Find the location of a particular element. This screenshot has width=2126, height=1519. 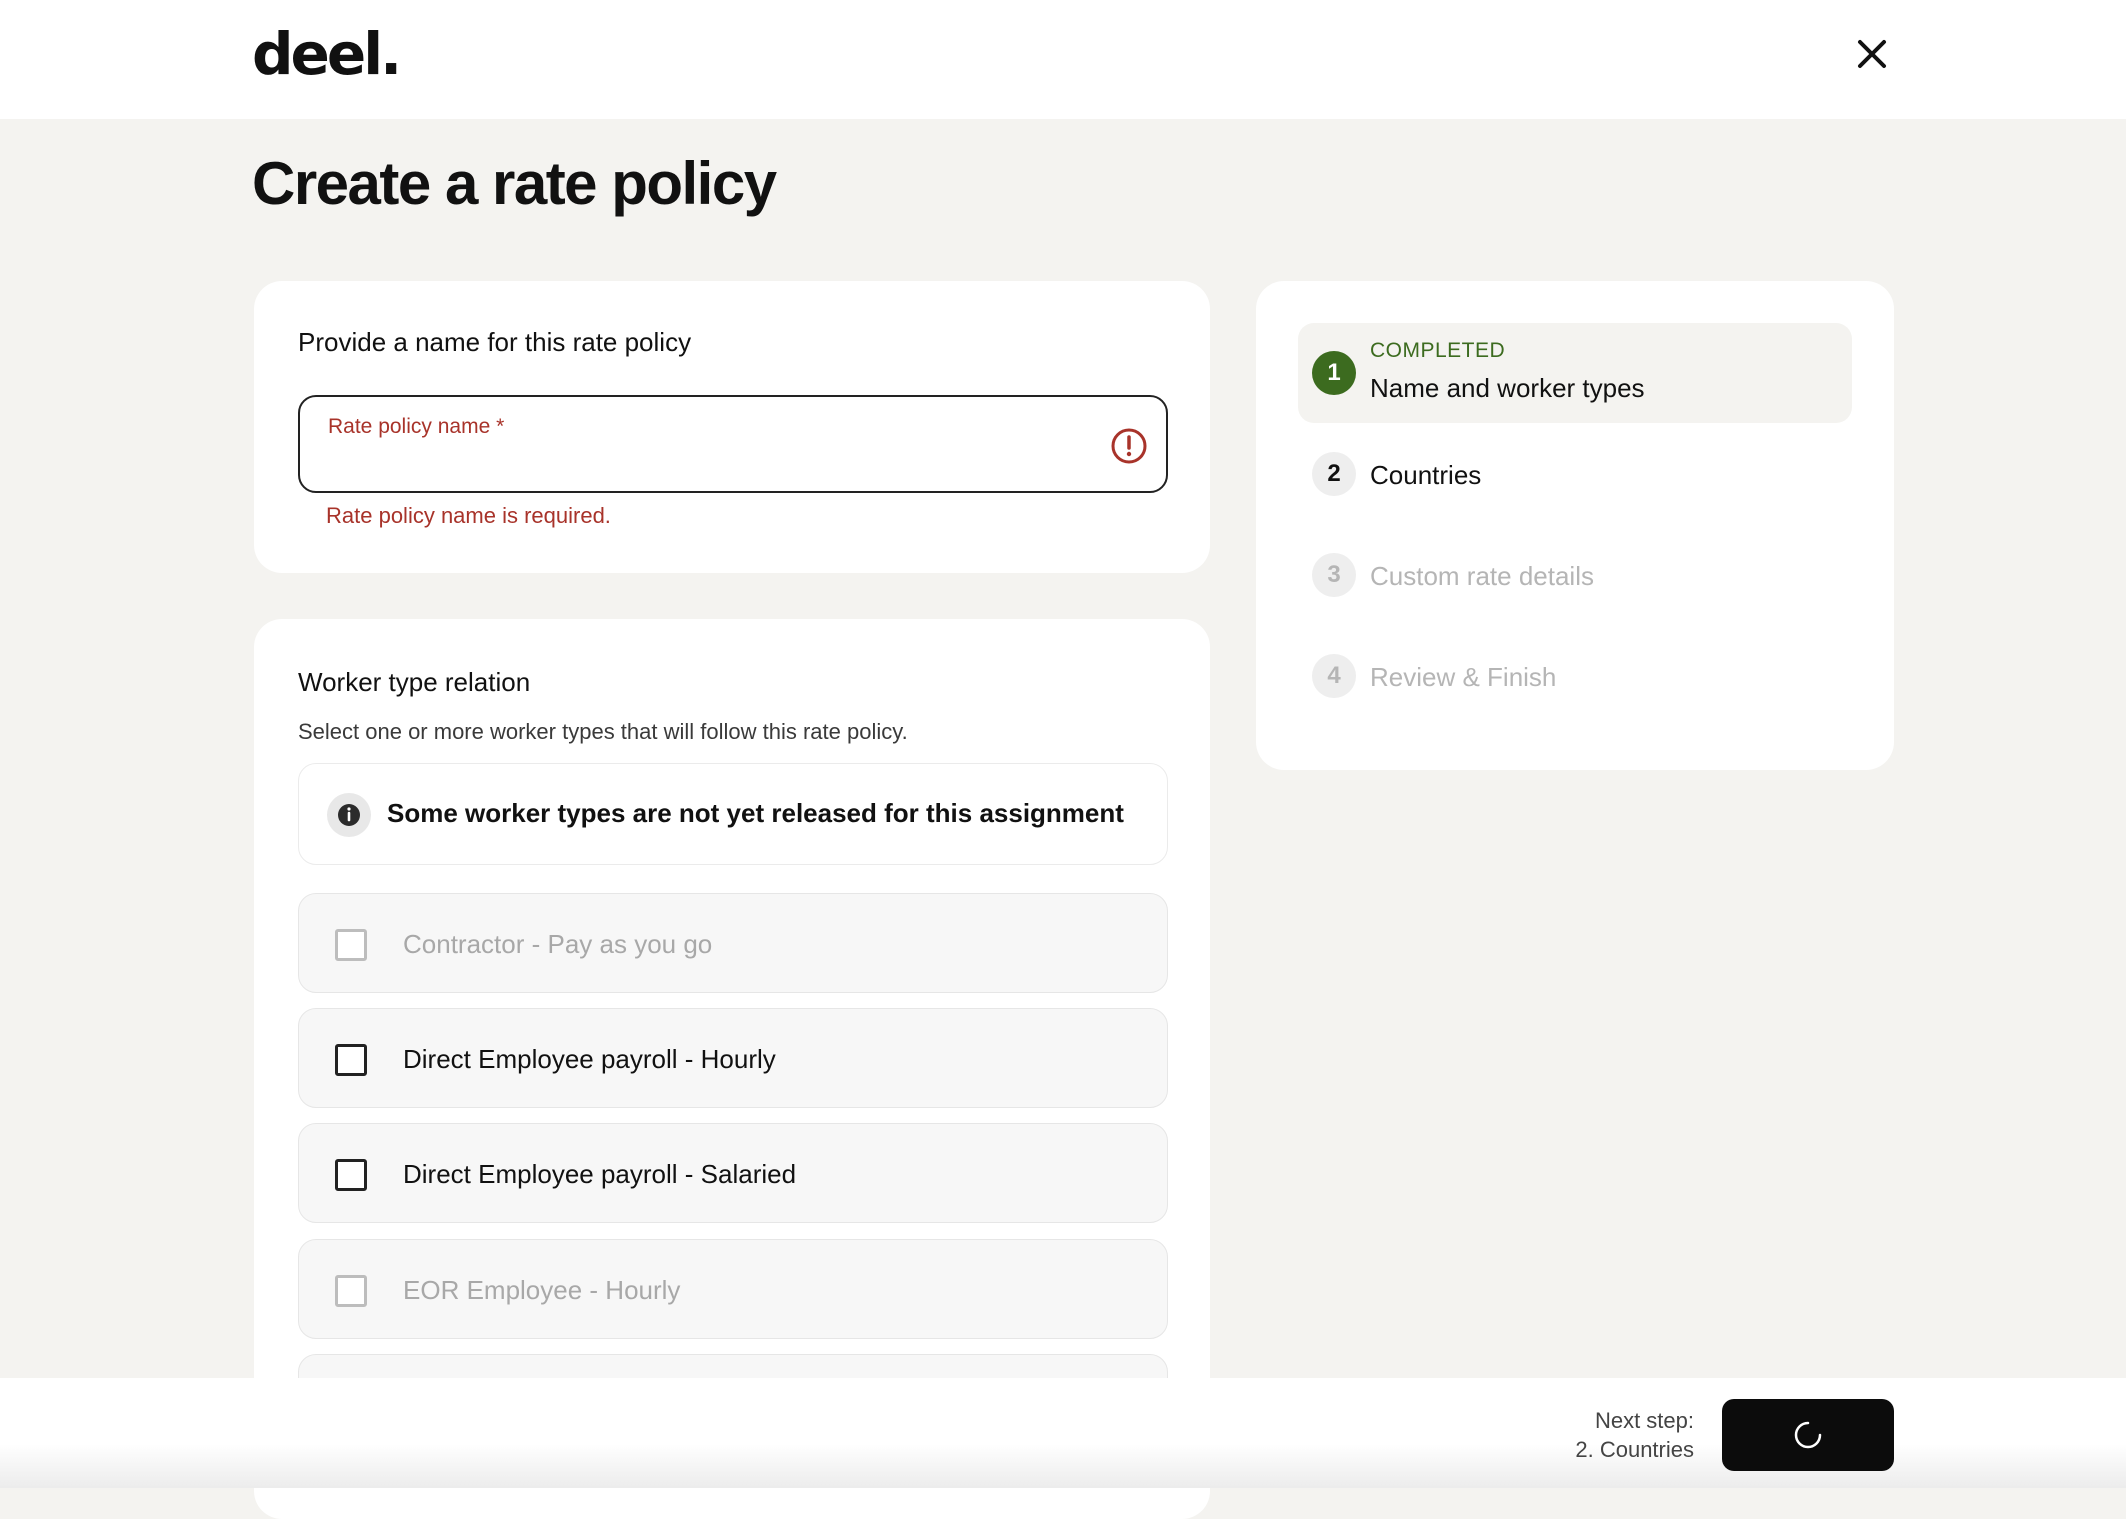

footer-bar: Next step: 2. Countries is located at coordinates (1063, 1433).